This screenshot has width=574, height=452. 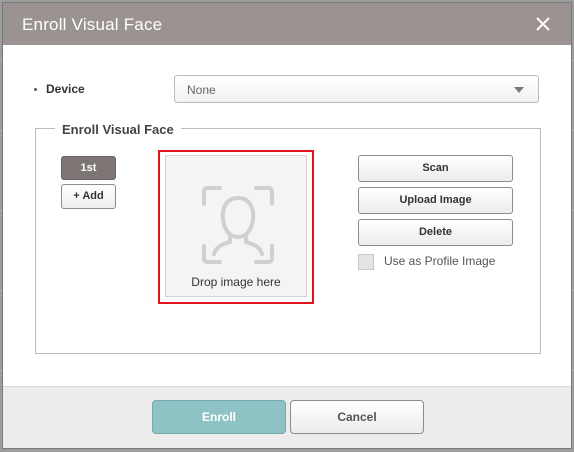 I want to click on section-legend: Enroll Visual Face, so click(x=118, y=129).